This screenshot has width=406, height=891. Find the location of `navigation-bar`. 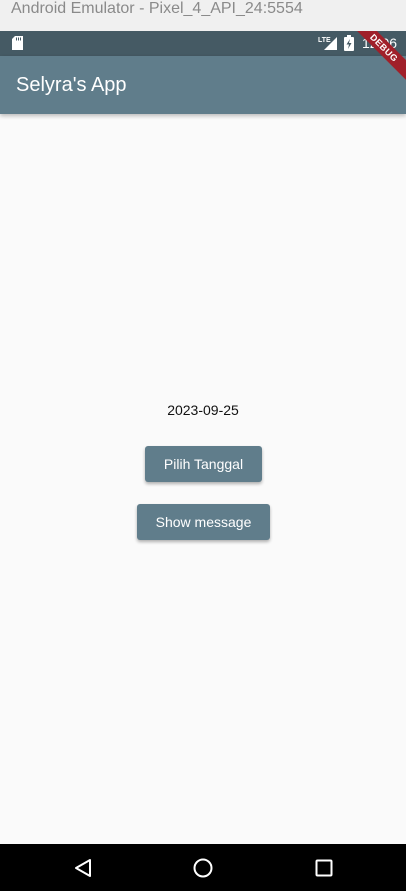

navigation-bar is located at coordinates (203, 867).